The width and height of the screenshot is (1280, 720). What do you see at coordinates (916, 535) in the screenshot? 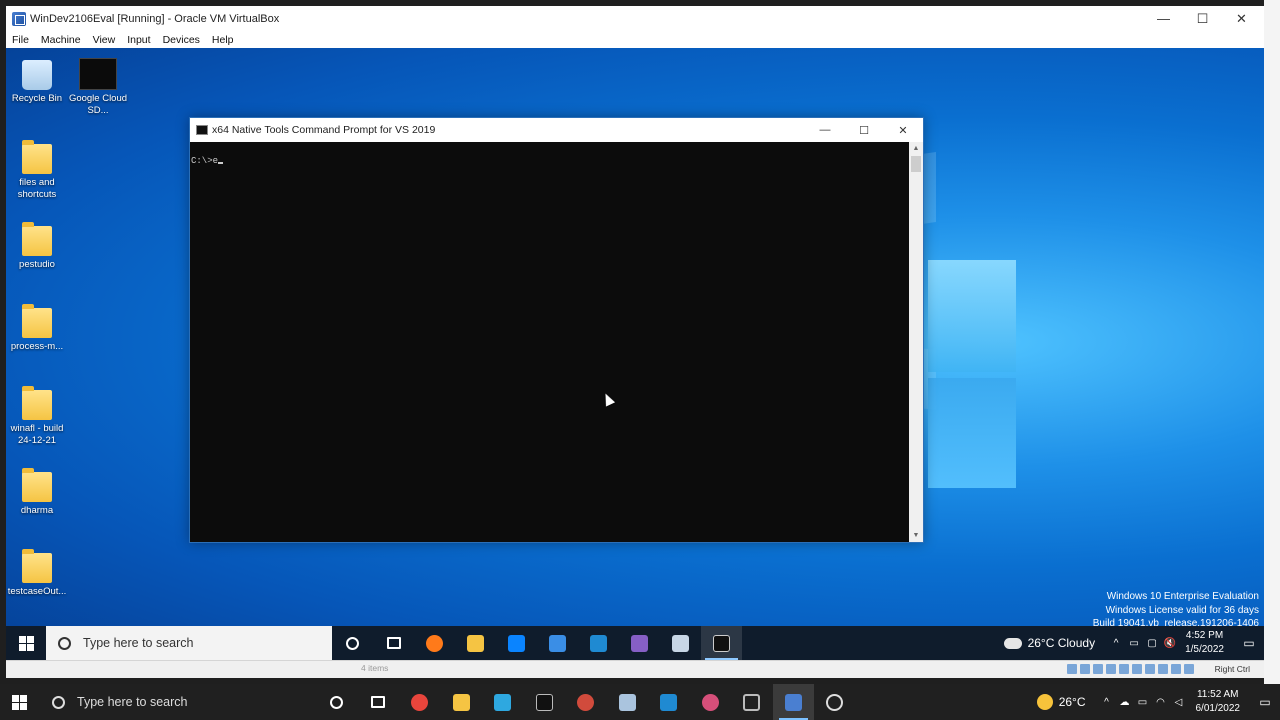
I see `scroll-down-icon: ▼` at bounding box center [916, 535].